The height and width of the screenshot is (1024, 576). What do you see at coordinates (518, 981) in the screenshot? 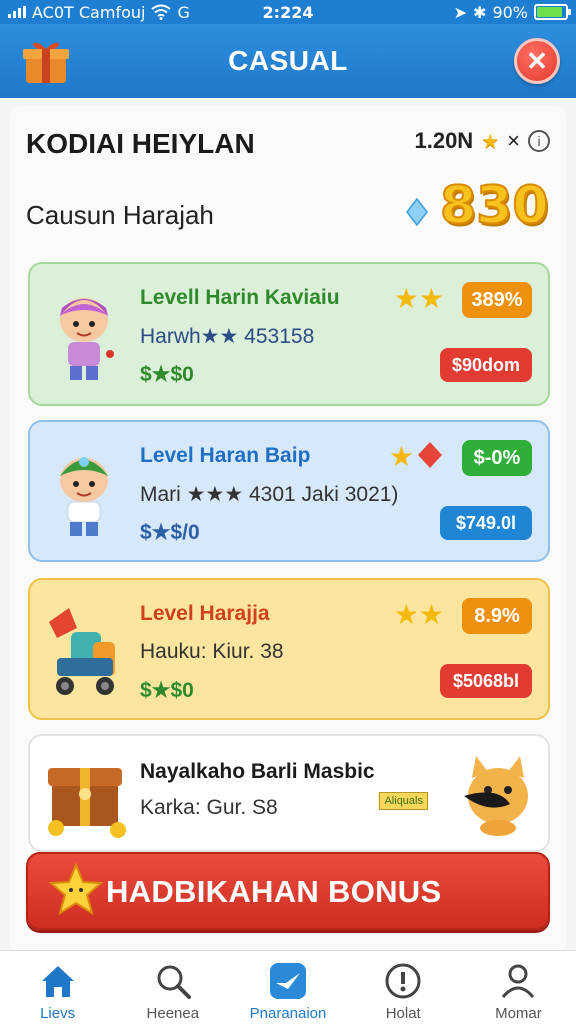
I see `user-icon` at bounding box center [518, 981].